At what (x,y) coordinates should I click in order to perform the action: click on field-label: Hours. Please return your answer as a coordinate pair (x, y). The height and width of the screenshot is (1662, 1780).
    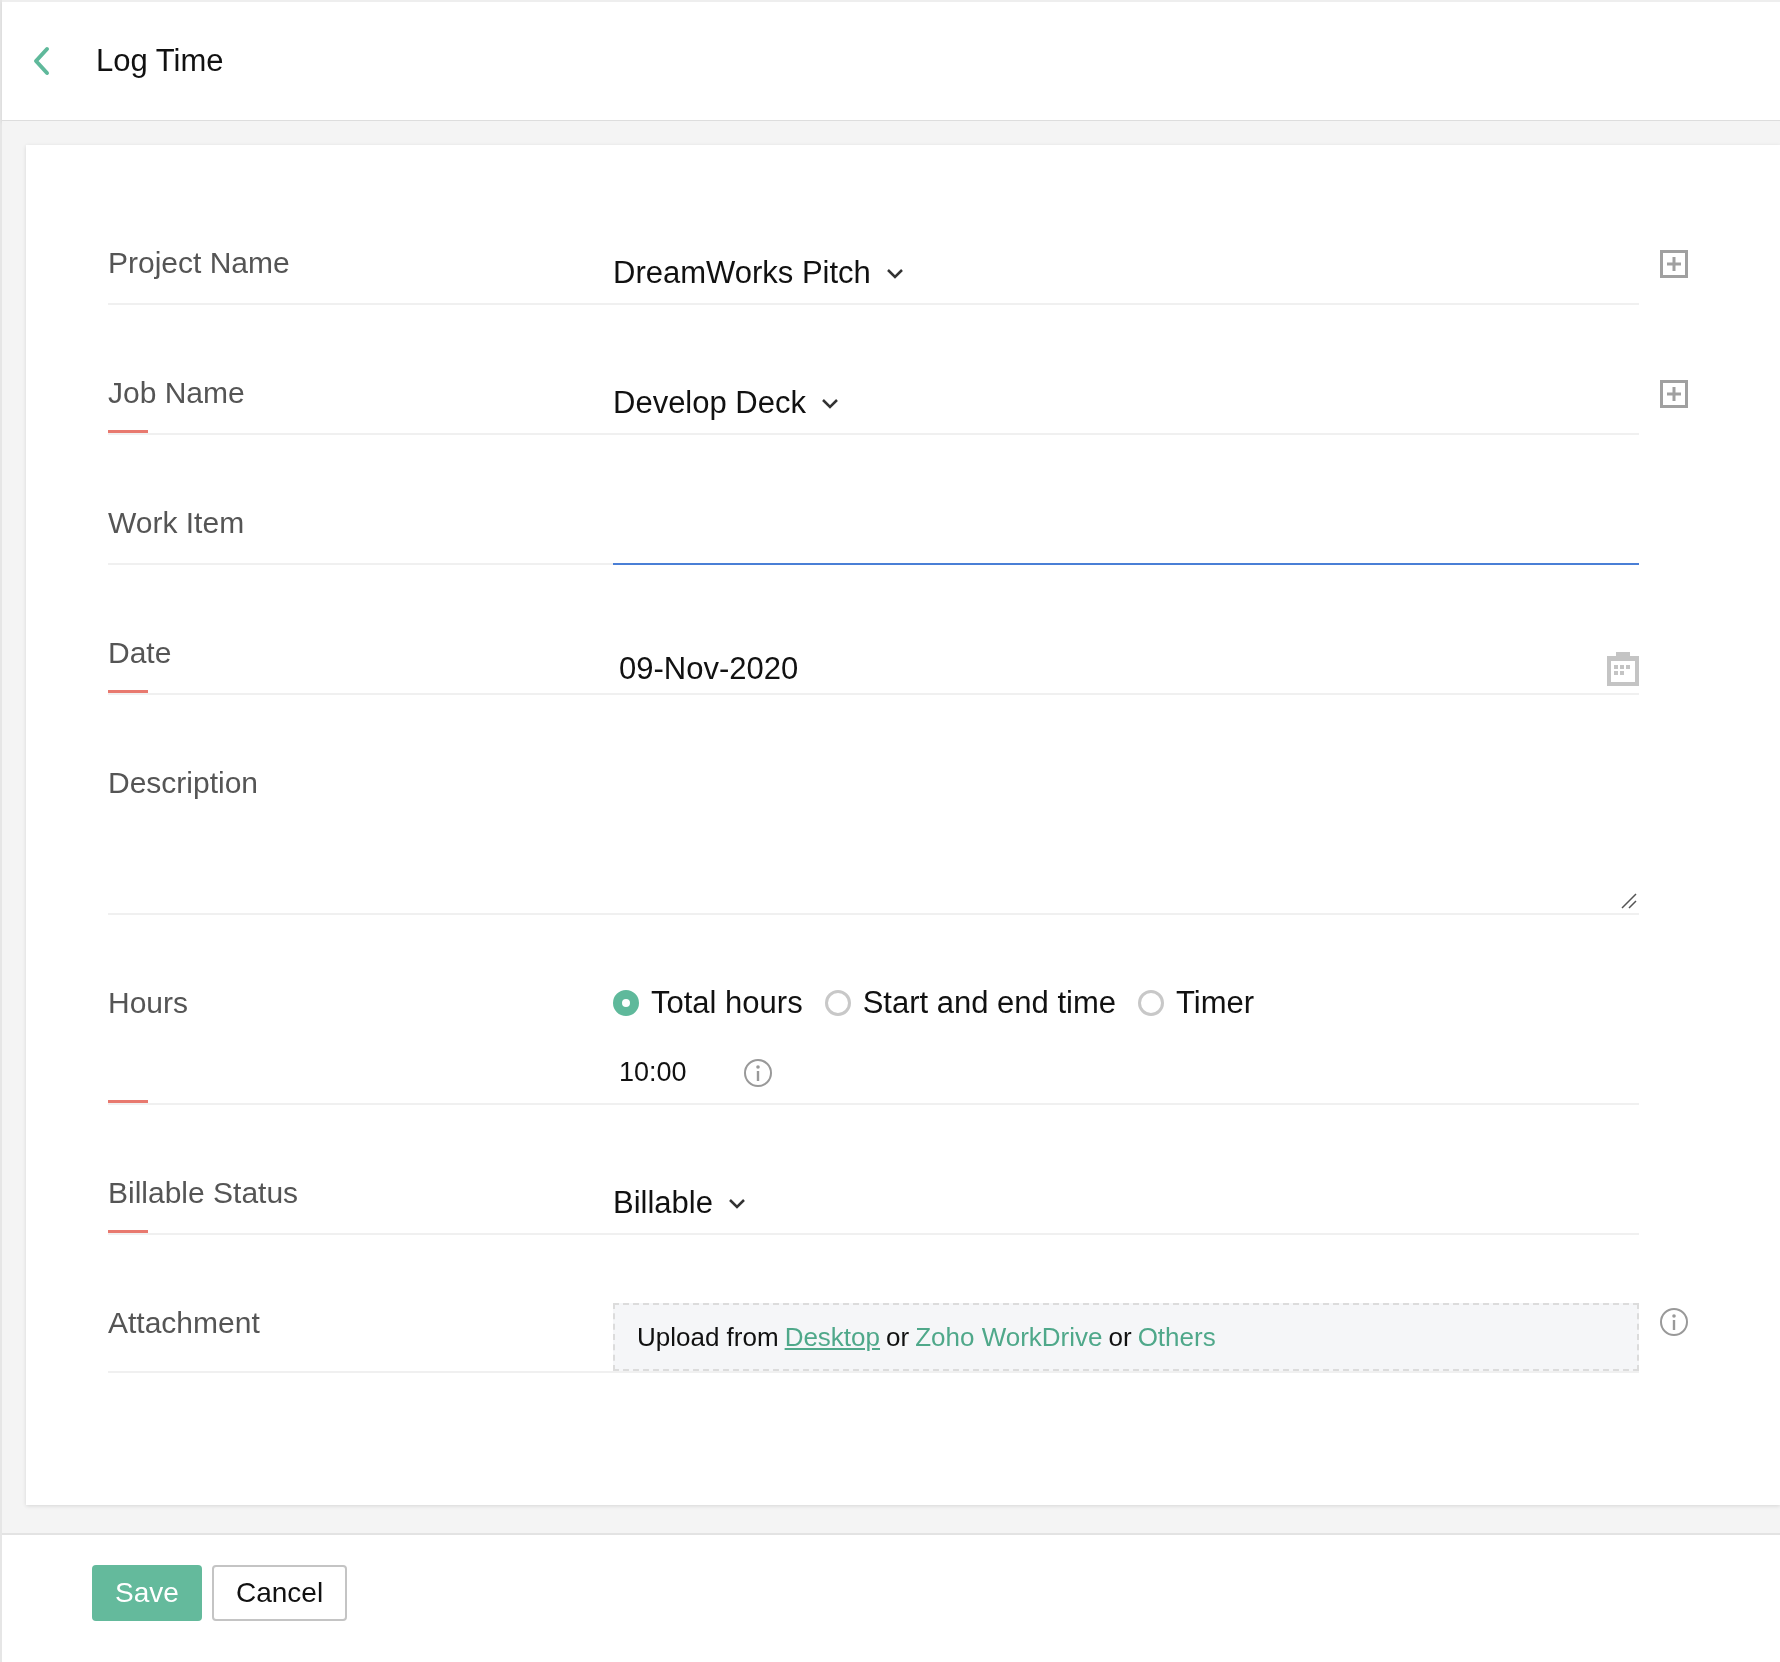
    Looking at the image, I should click on (148, 1002).